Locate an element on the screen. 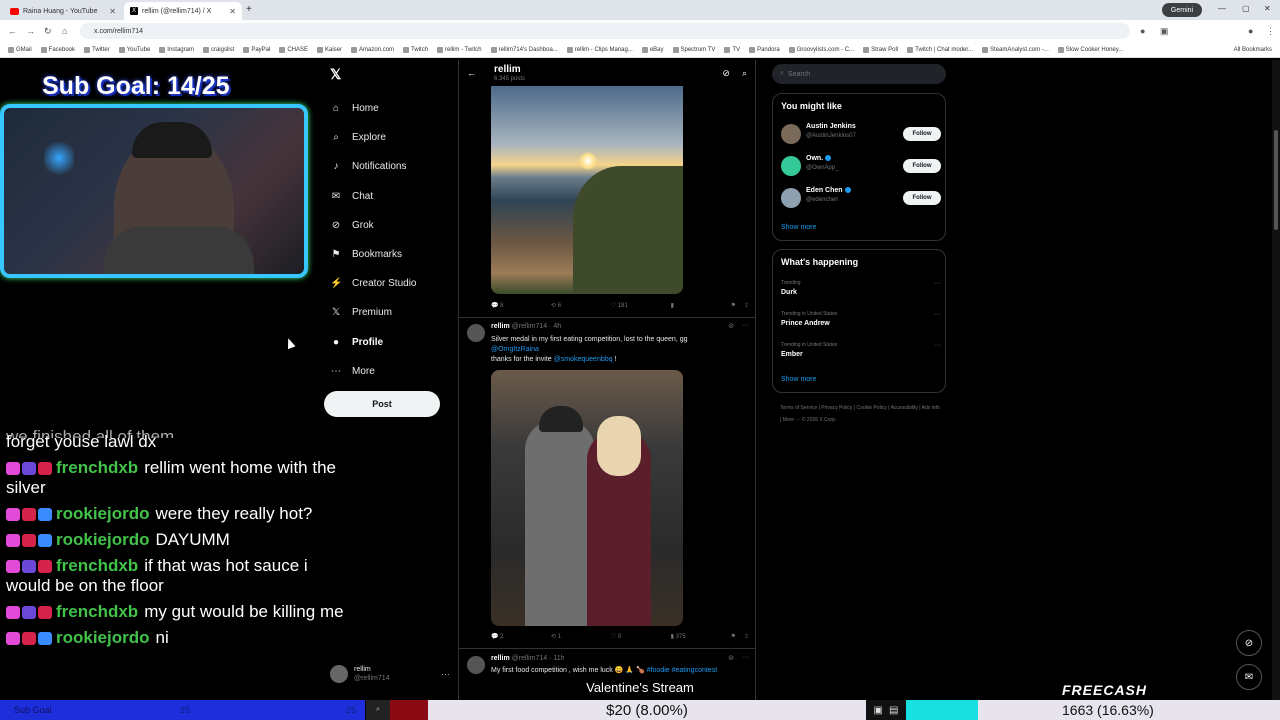  bookmark-item: Spectrum TV is located at coordinates (693, 49).